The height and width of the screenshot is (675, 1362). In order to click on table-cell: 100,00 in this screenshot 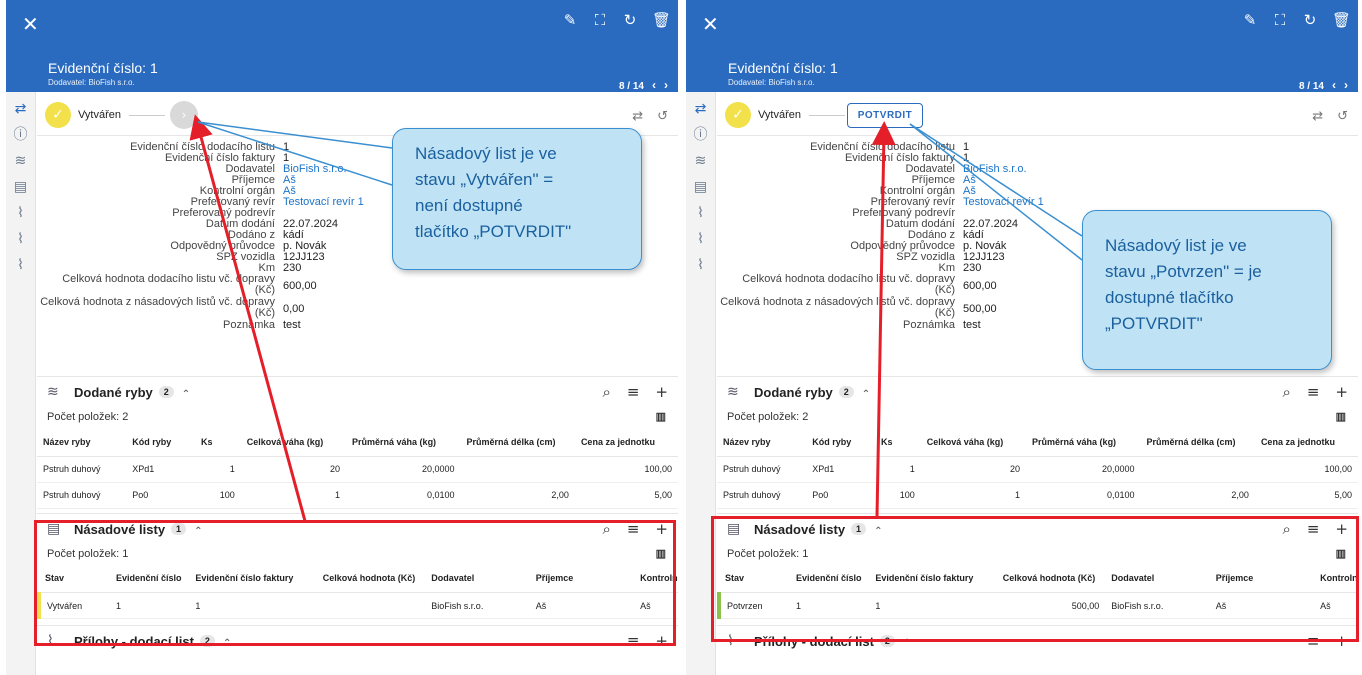, I will do `click(626, 469)`.